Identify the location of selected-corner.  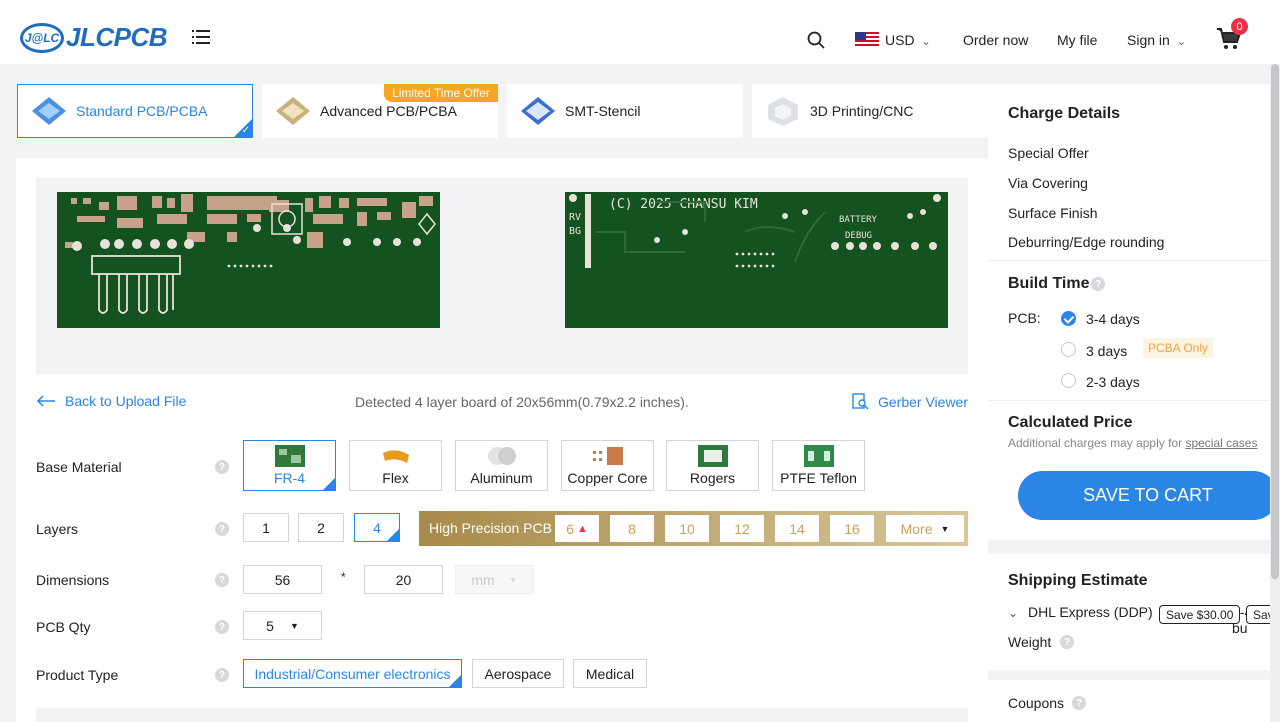
(455, 681).